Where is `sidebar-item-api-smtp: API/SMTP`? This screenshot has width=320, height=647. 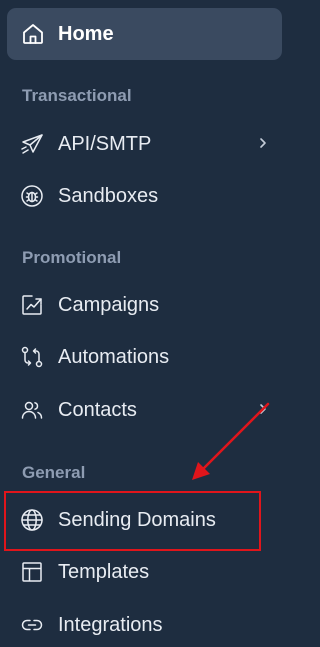 sidebar-item-api-smtp: API/SMTP is located at coordinates (141, 144).